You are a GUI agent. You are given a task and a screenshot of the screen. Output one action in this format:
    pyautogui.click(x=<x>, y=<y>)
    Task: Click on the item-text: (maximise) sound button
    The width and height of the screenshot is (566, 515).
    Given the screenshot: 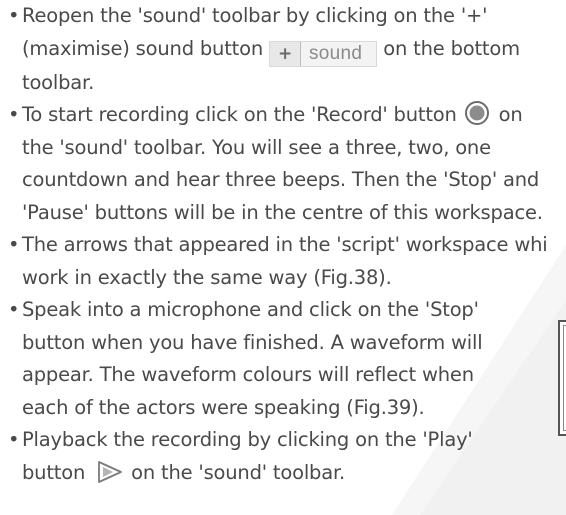 What is the action you would take?
    pyautogui.click(x=142, y=48)
    